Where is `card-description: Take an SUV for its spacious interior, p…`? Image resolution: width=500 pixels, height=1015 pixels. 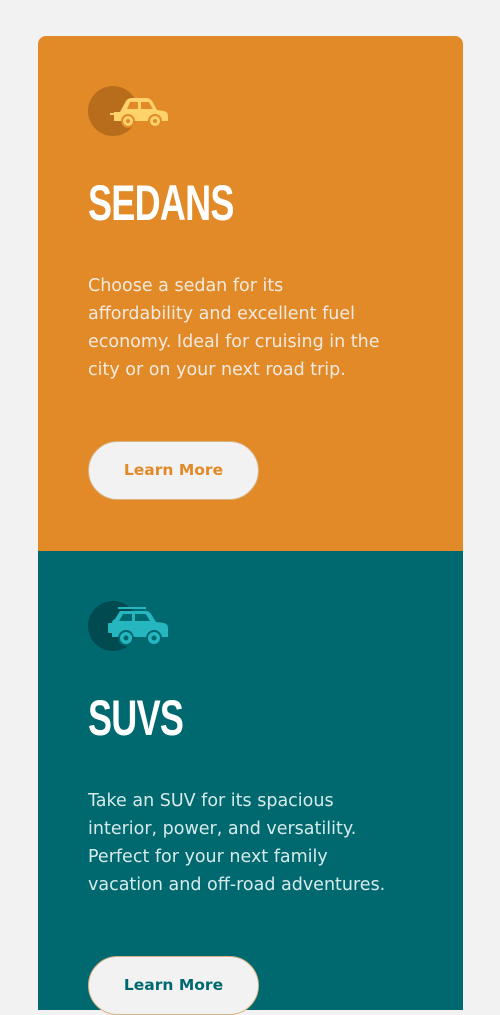 card-description: Take an SUV for its spacious interior, p… is located at coordinates (237, 843).